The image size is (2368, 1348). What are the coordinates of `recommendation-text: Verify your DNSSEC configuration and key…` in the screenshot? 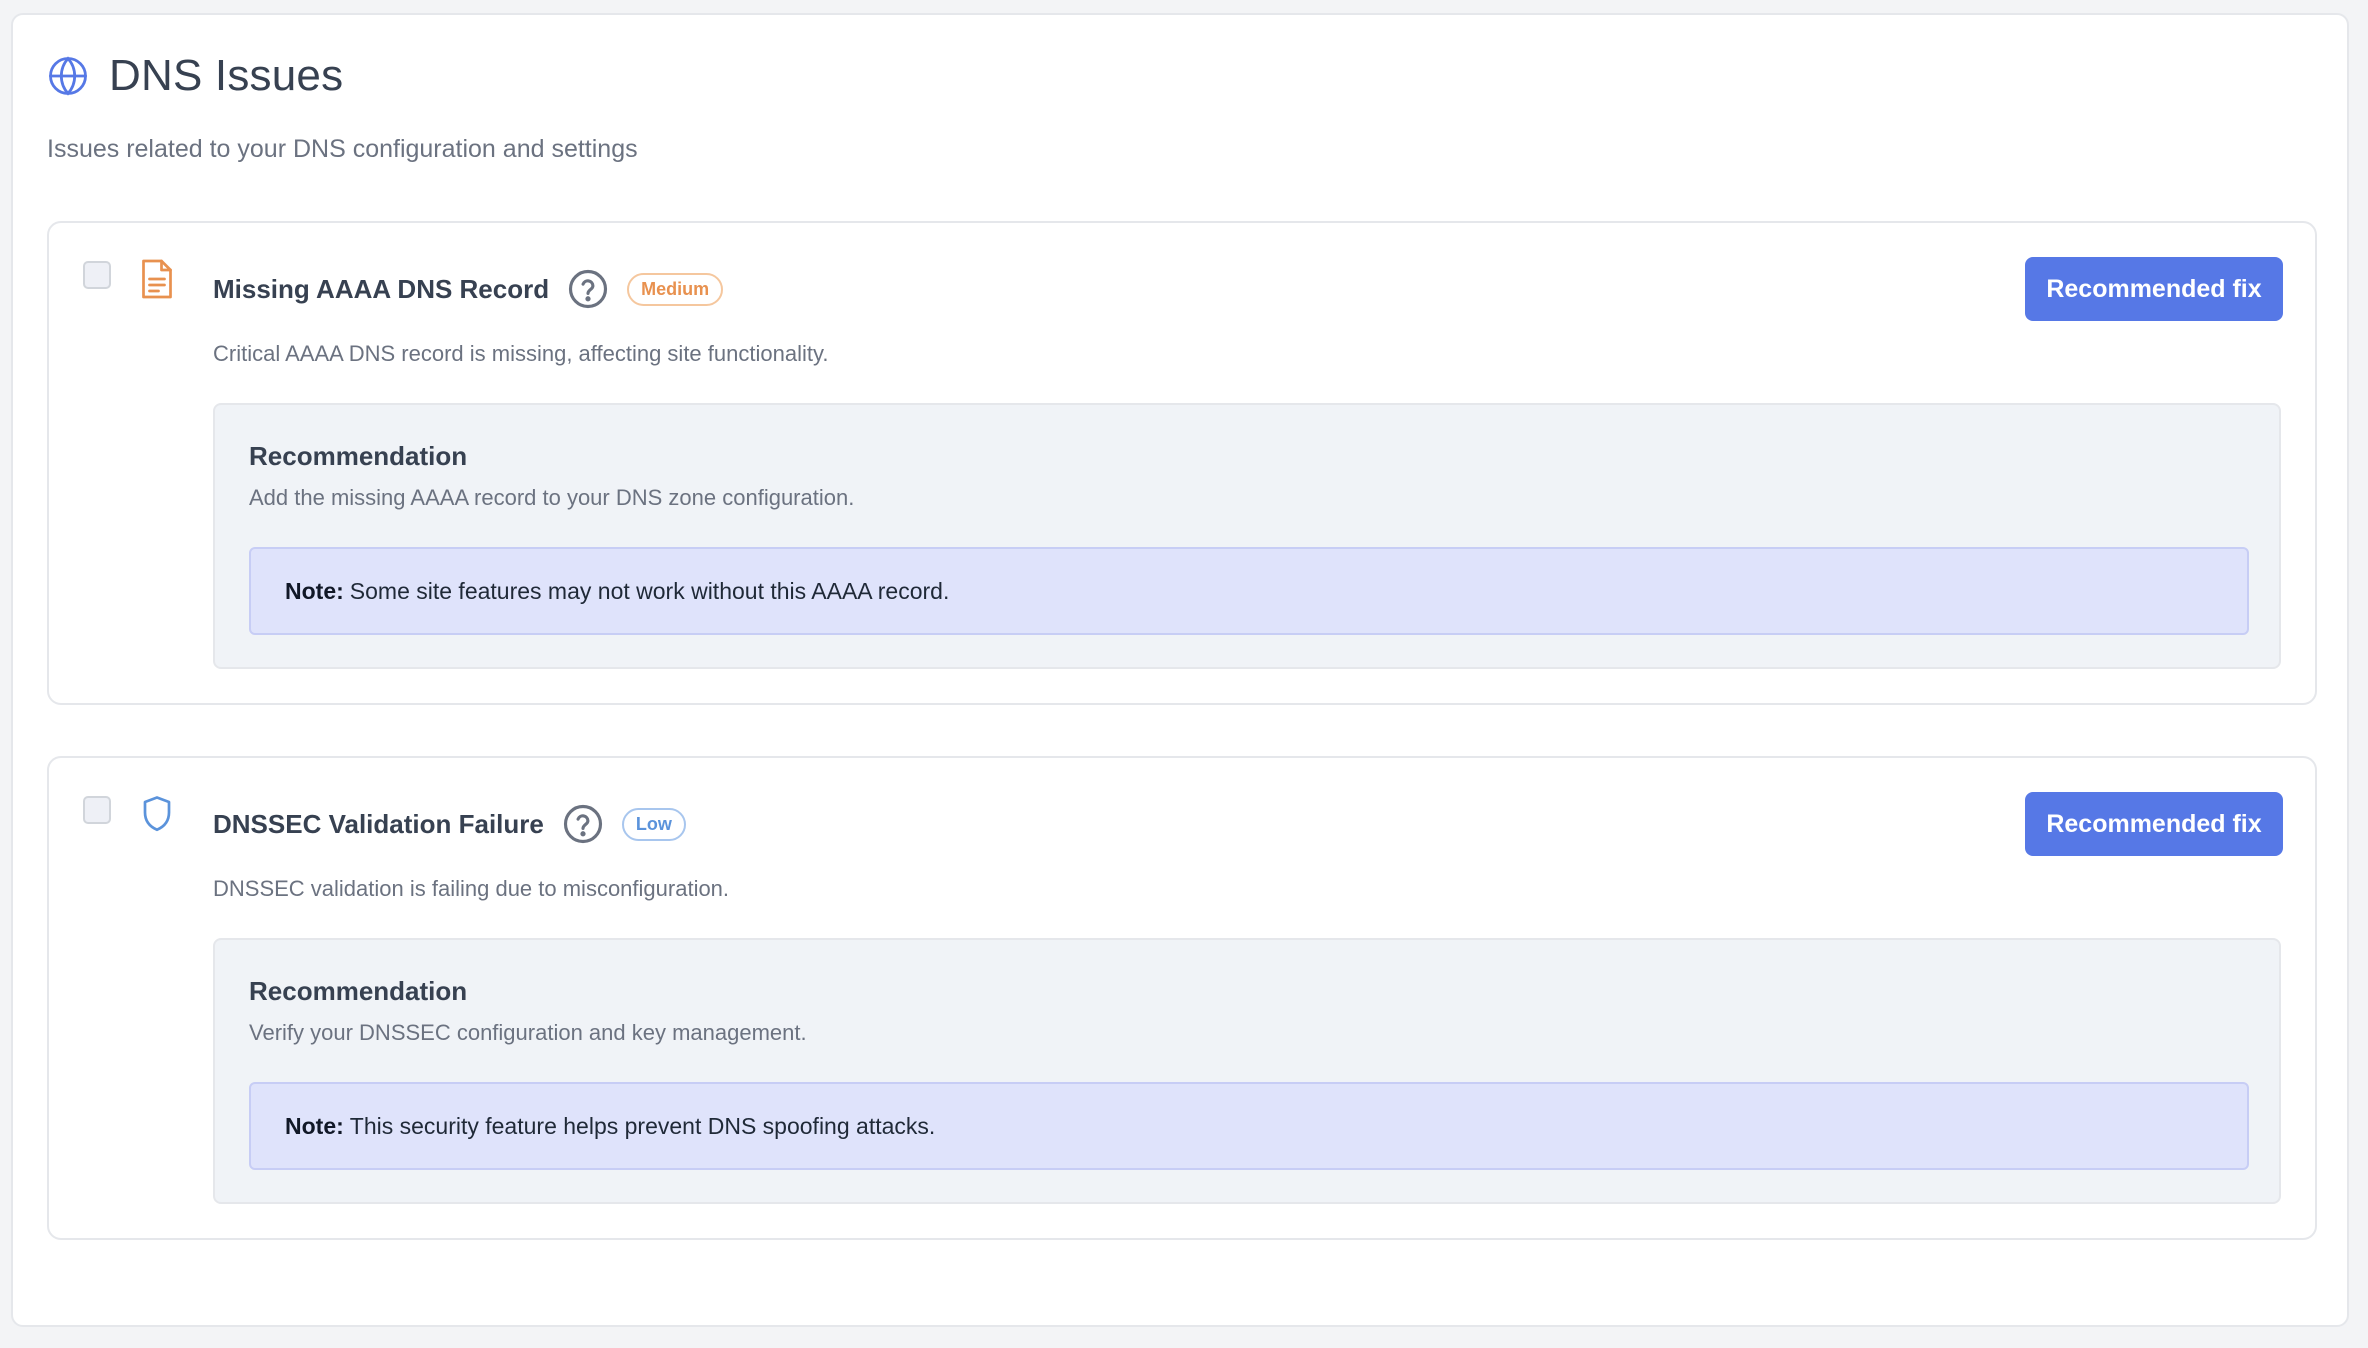 It's located at (528, 1032).